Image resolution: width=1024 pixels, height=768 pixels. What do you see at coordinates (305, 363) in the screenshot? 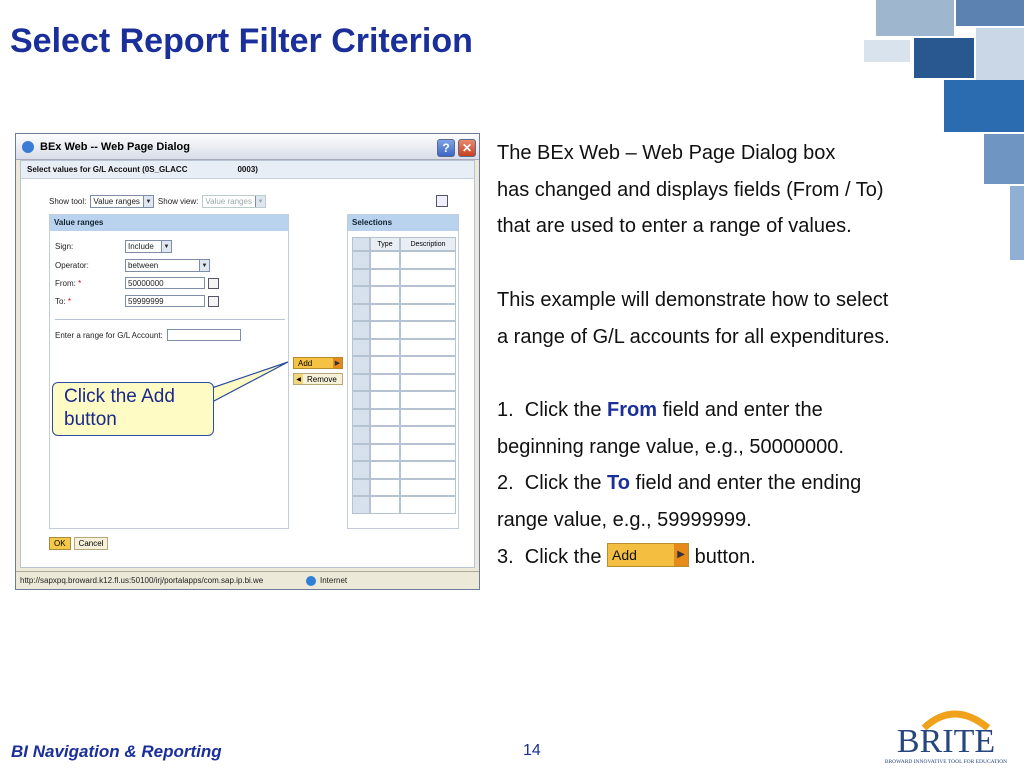
I see `add-button-label: Add` at bounding box center [305, 363].